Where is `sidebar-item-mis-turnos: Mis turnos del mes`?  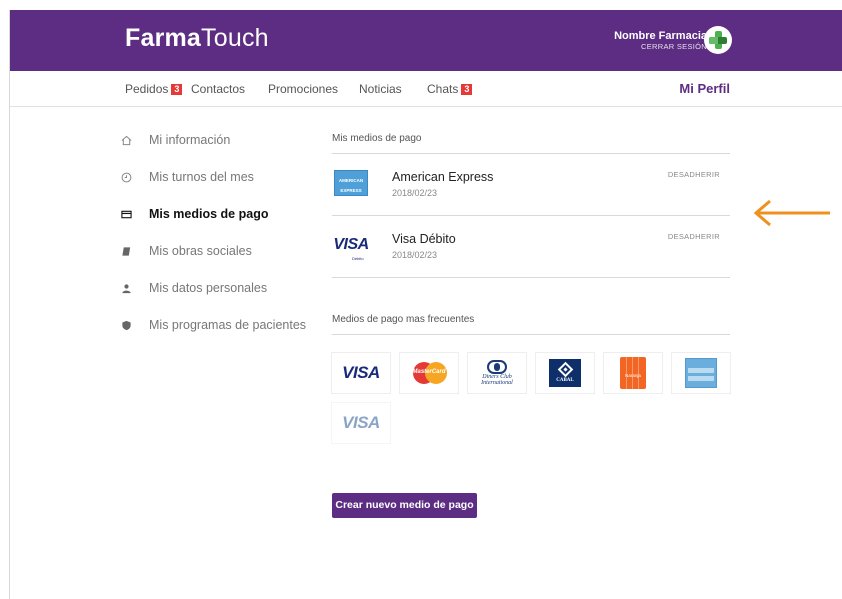
sidebar-item-mis-turnos: Mis turnos del mes is located at coordinates (187, 177).